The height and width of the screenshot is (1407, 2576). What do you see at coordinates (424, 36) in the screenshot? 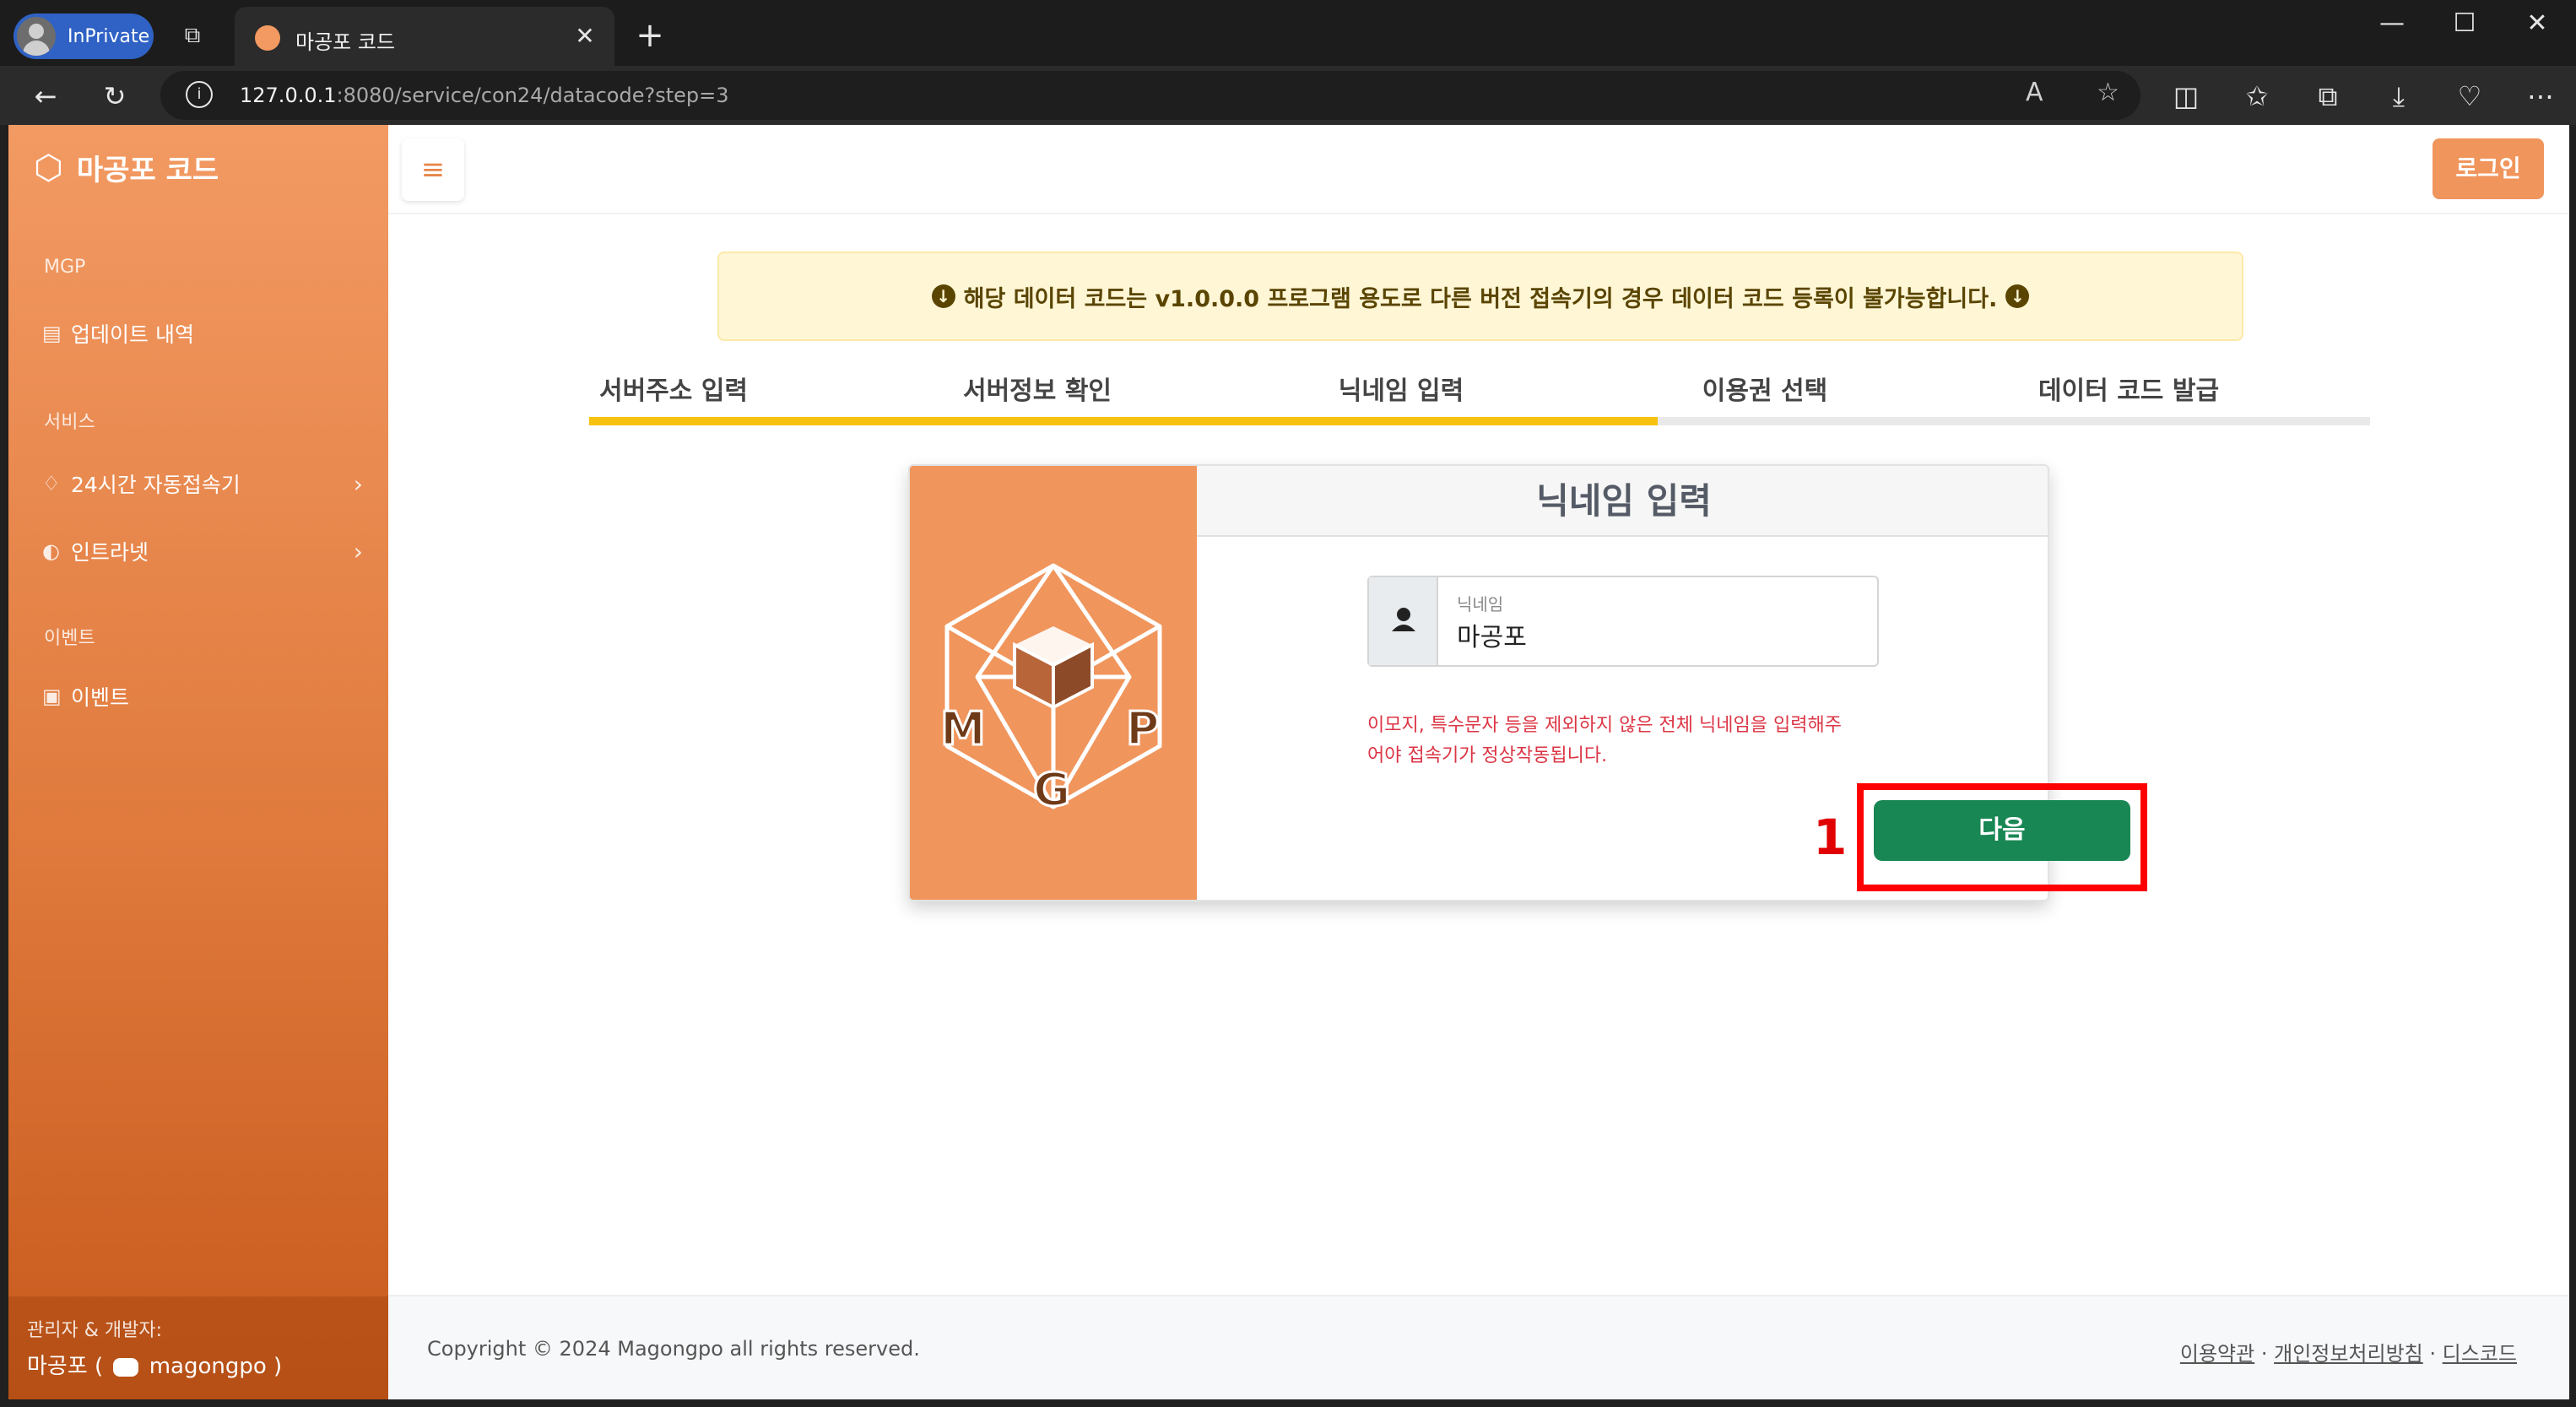
I see `browser-tab: 마공포 코드 ✕` at bounding box center [424, 36].